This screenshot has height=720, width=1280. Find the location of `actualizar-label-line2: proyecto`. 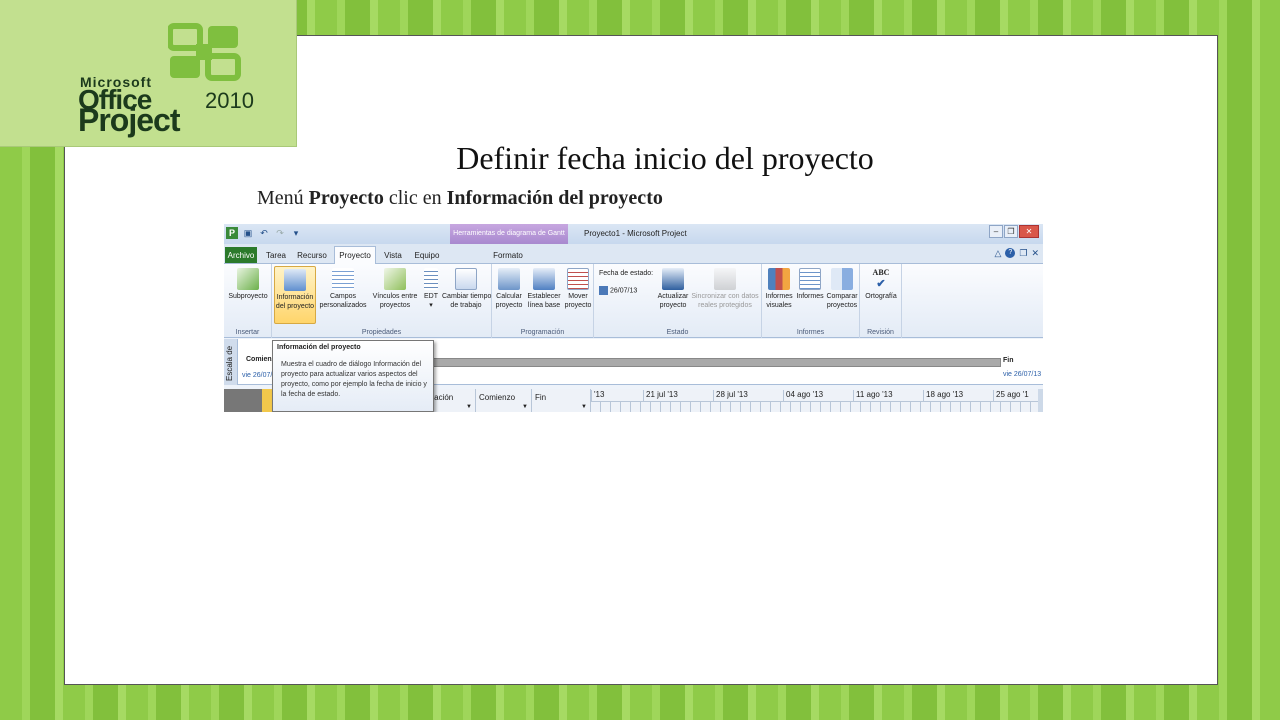

actualizar-label-line2: proyecto is located at coordinates (673, 305).